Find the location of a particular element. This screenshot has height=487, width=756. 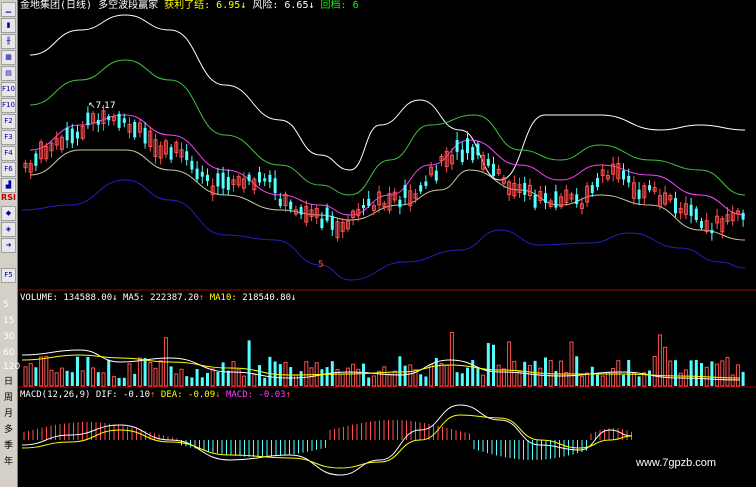

high-price-marker: ↖7.17 is located at coordinates (102, 106).